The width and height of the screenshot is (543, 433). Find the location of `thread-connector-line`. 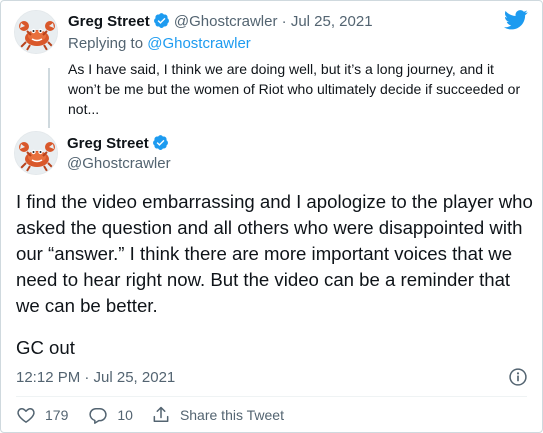

thread-connector-line is located at coordinates (49, 98).